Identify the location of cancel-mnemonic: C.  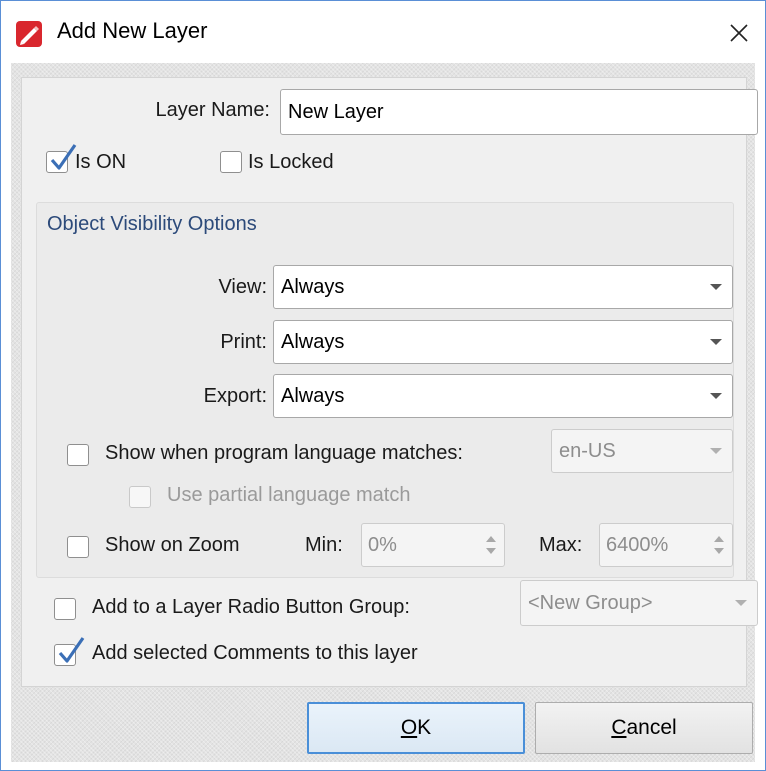
(619, 727).